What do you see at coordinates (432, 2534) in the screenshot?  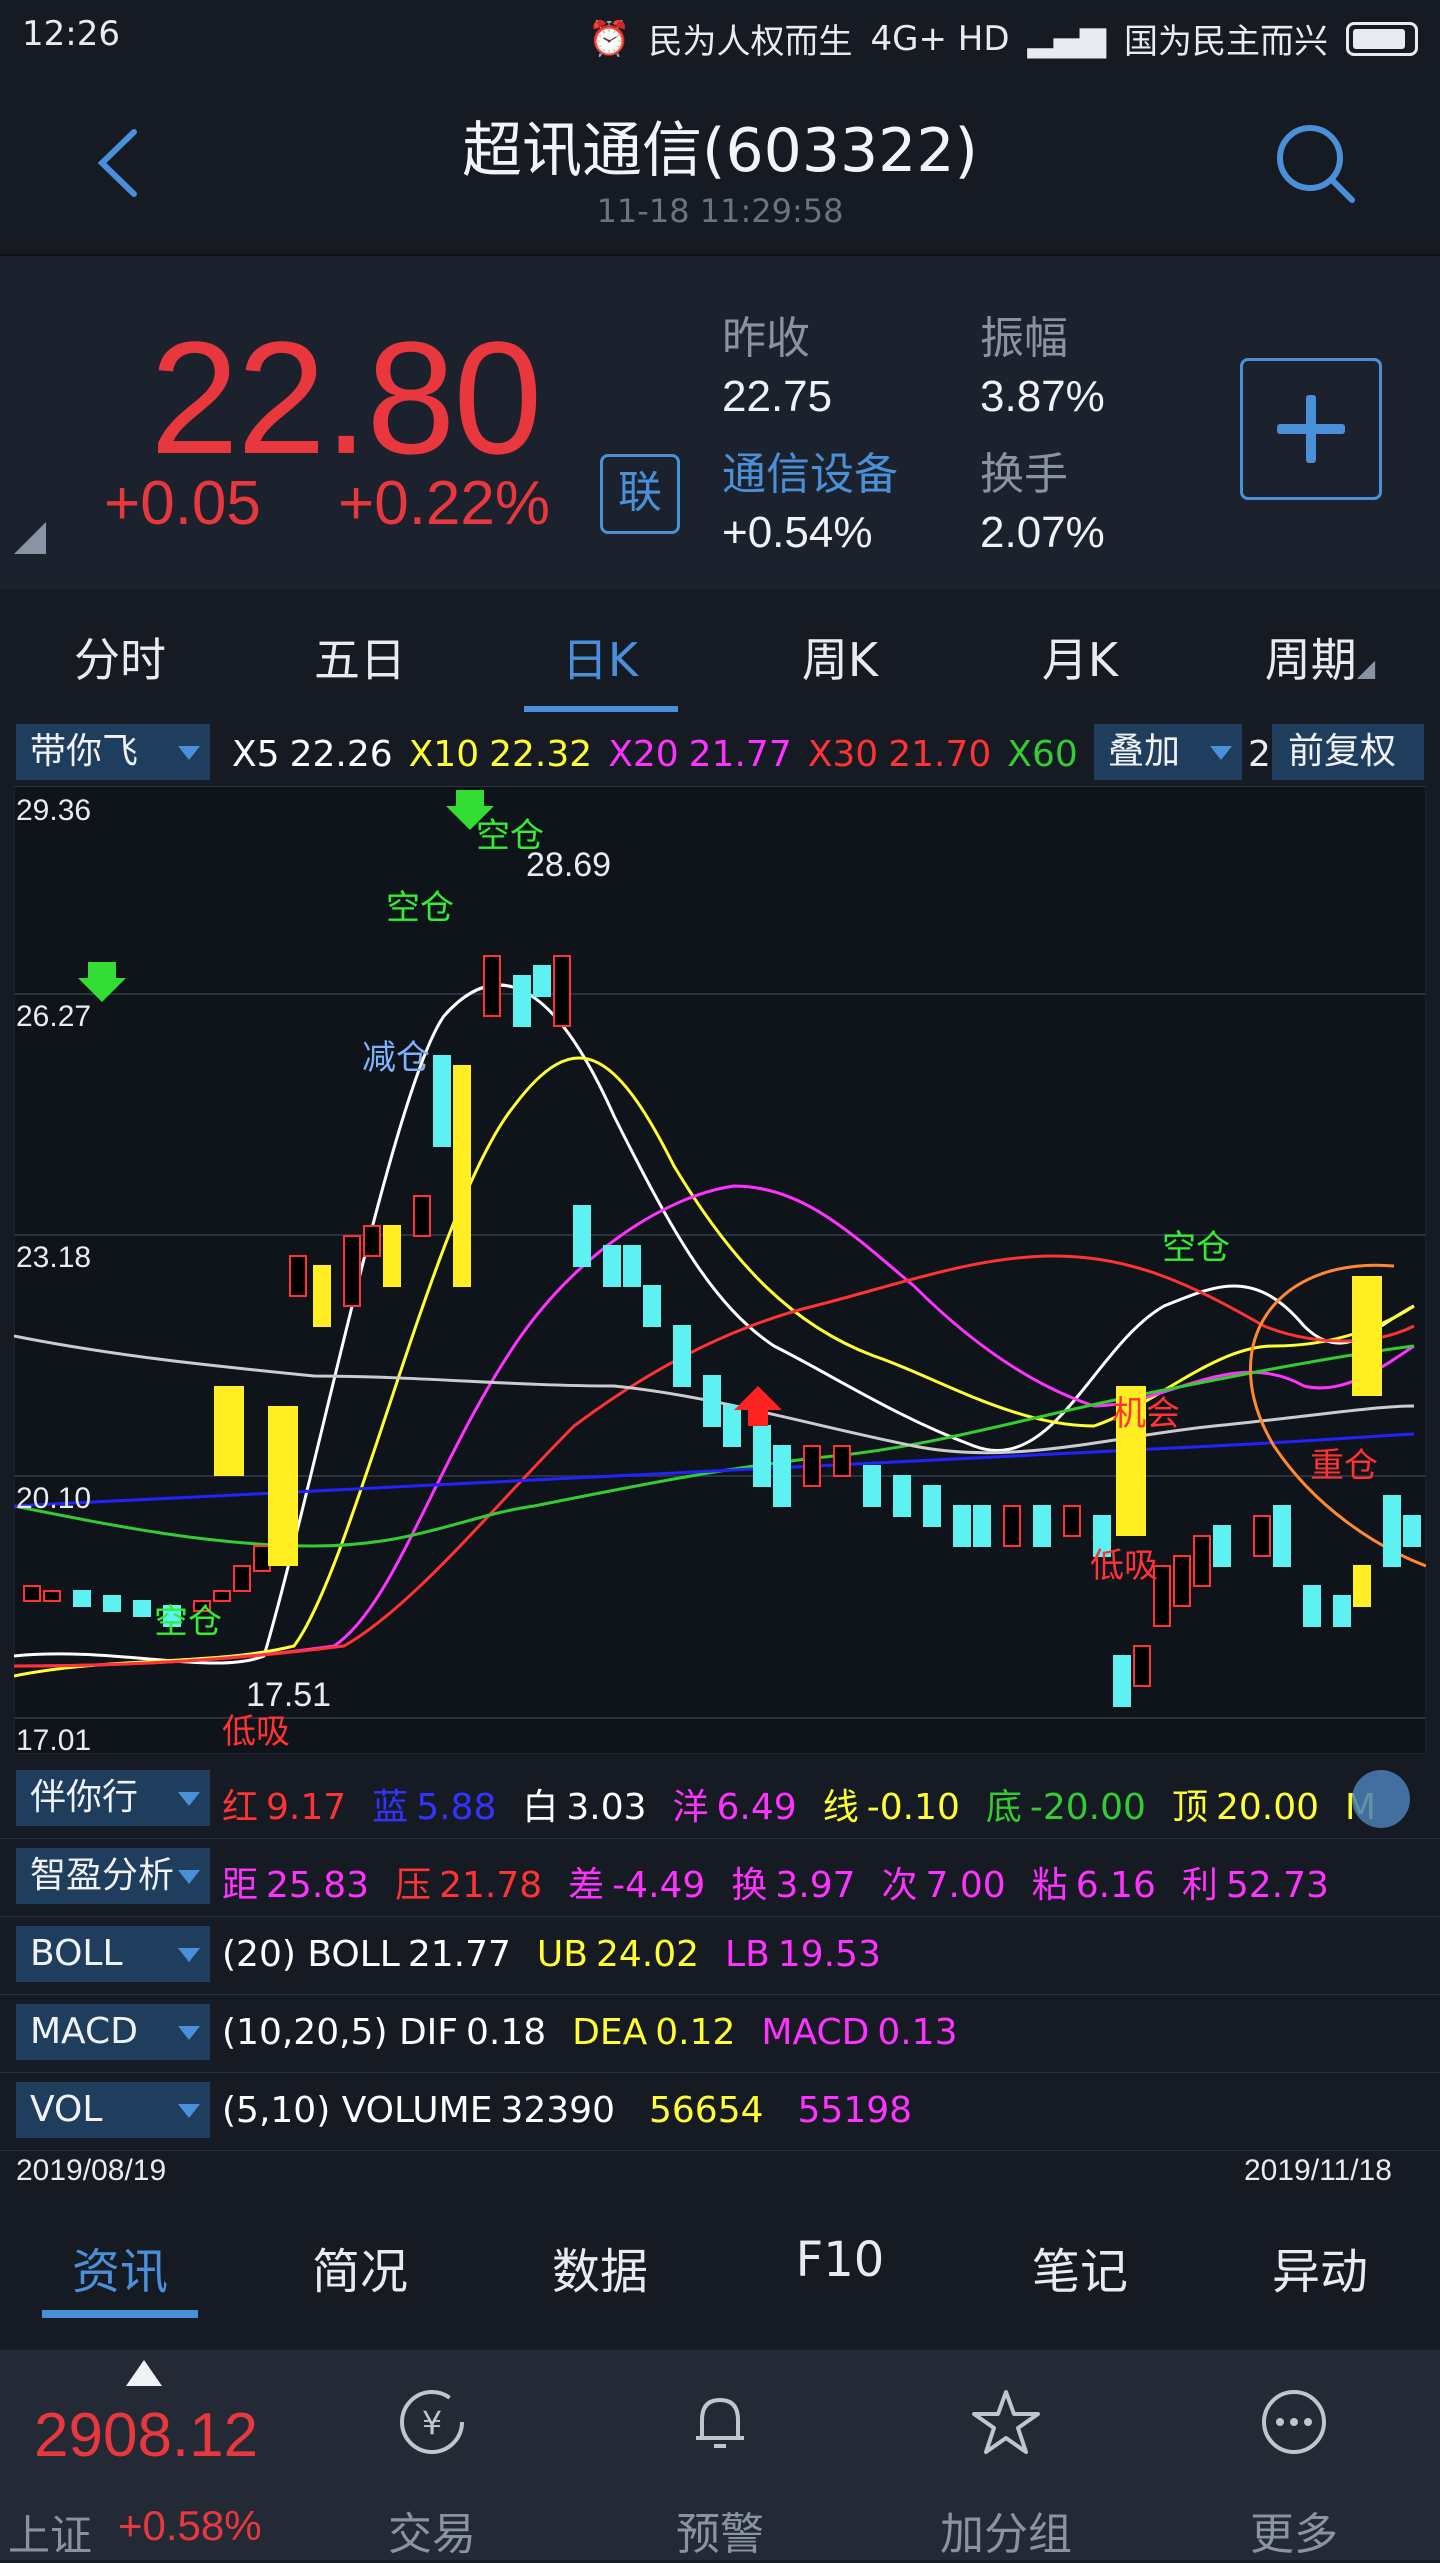 I see `nav-trade-label: 交易` at bounding box center [432, 2534].